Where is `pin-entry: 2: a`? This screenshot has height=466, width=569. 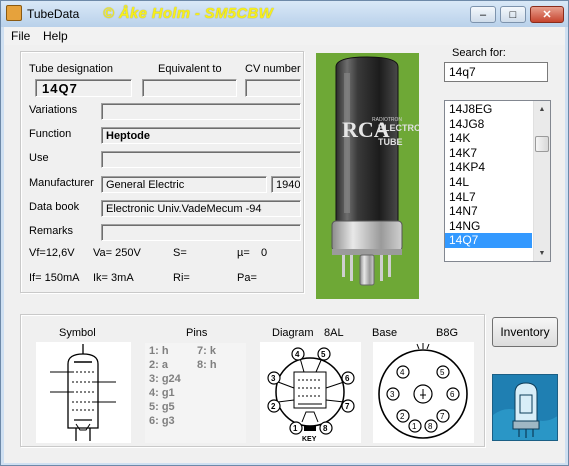
pin-entry: 2: a is located at coordinates (158, 365).